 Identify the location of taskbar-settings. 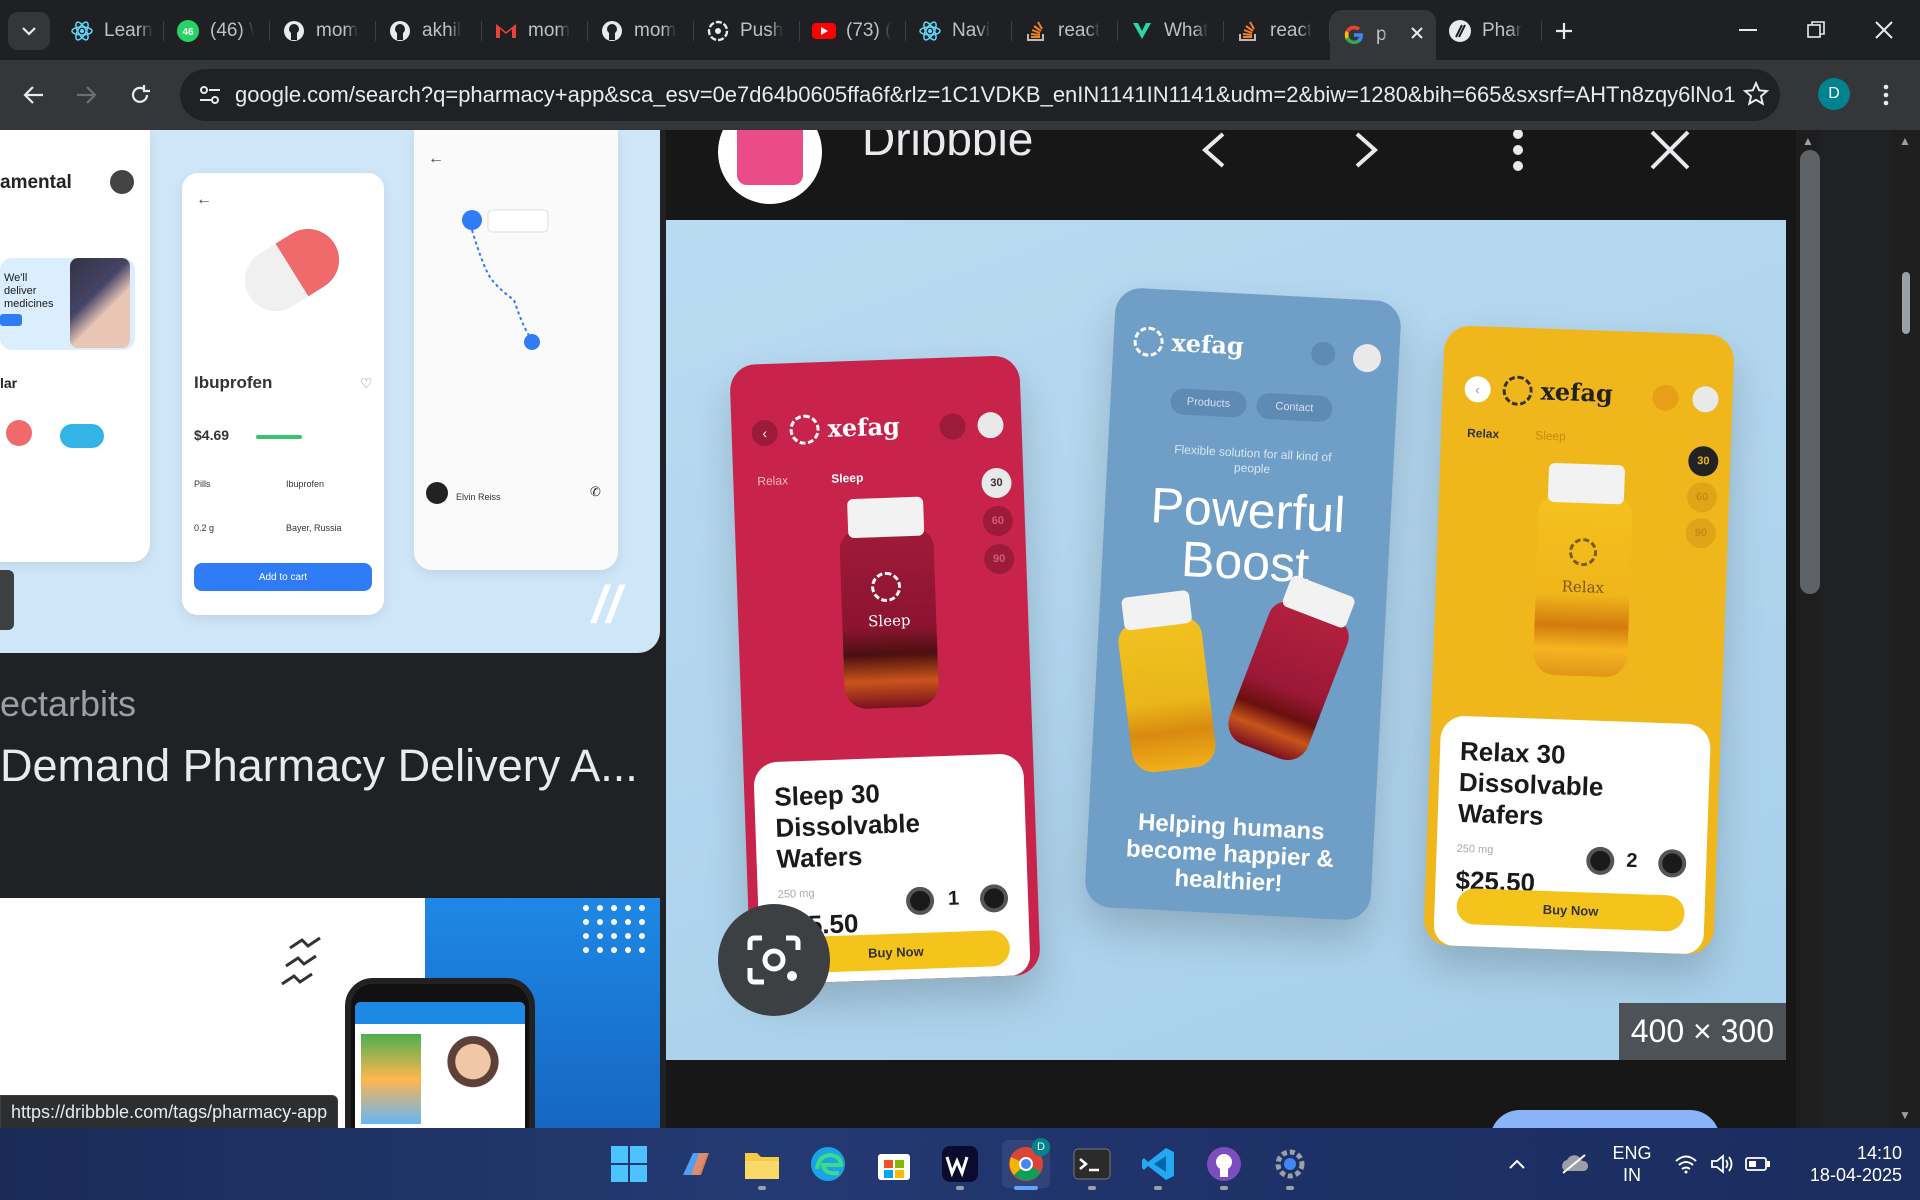
(1290, 1165).